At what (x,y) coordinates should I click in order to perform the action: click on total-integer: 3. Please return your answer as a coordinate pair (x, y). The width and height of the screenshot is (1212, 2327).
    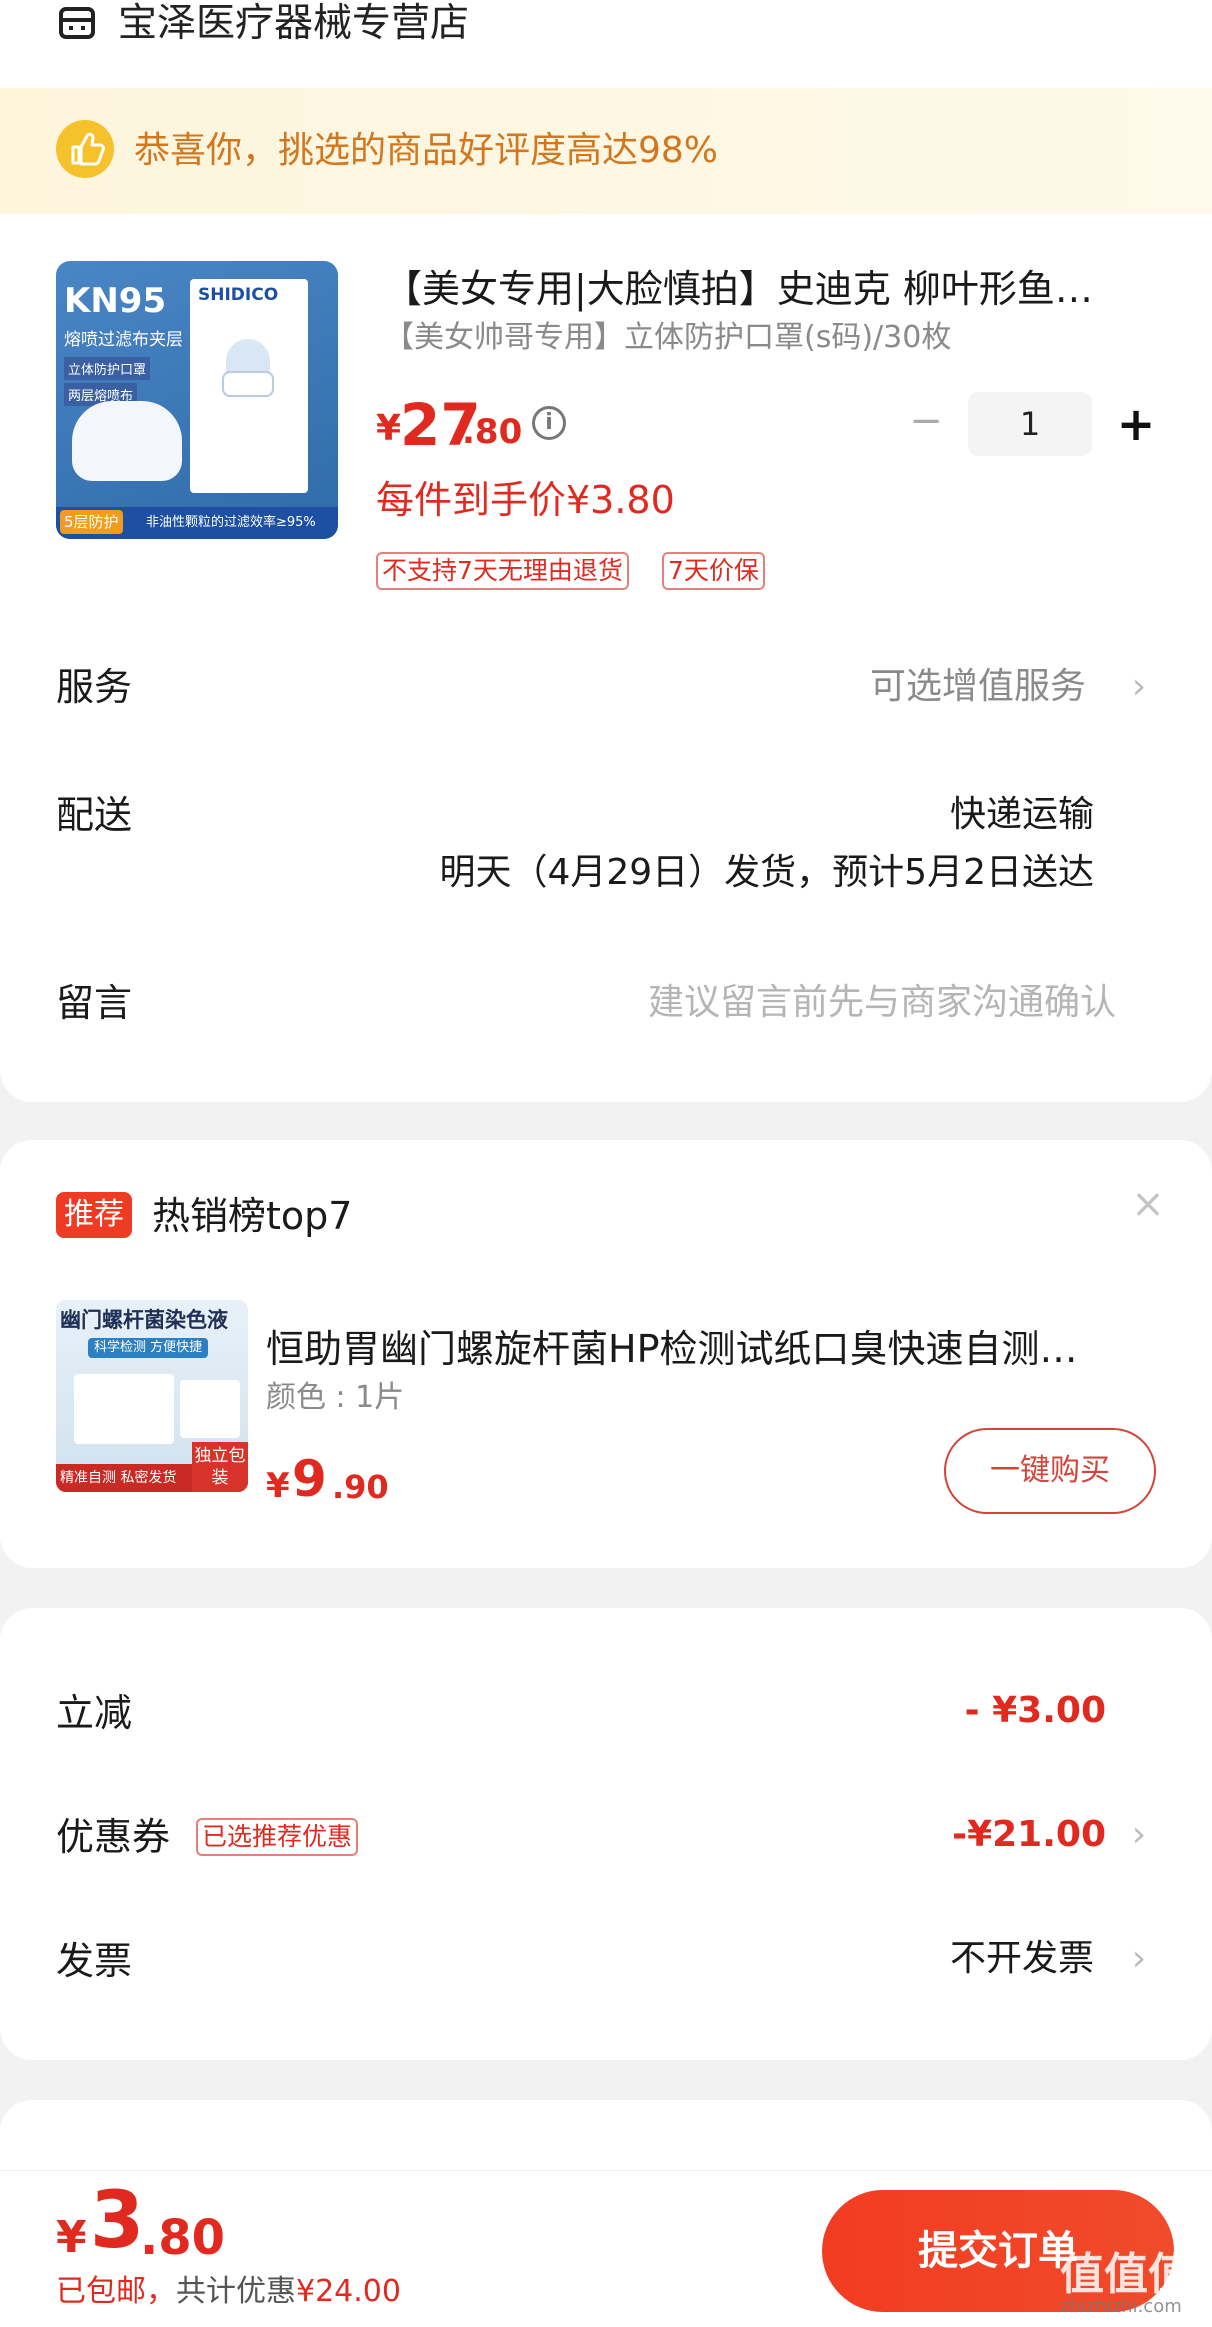
    Looking at the image, I should click on (117, 2221).